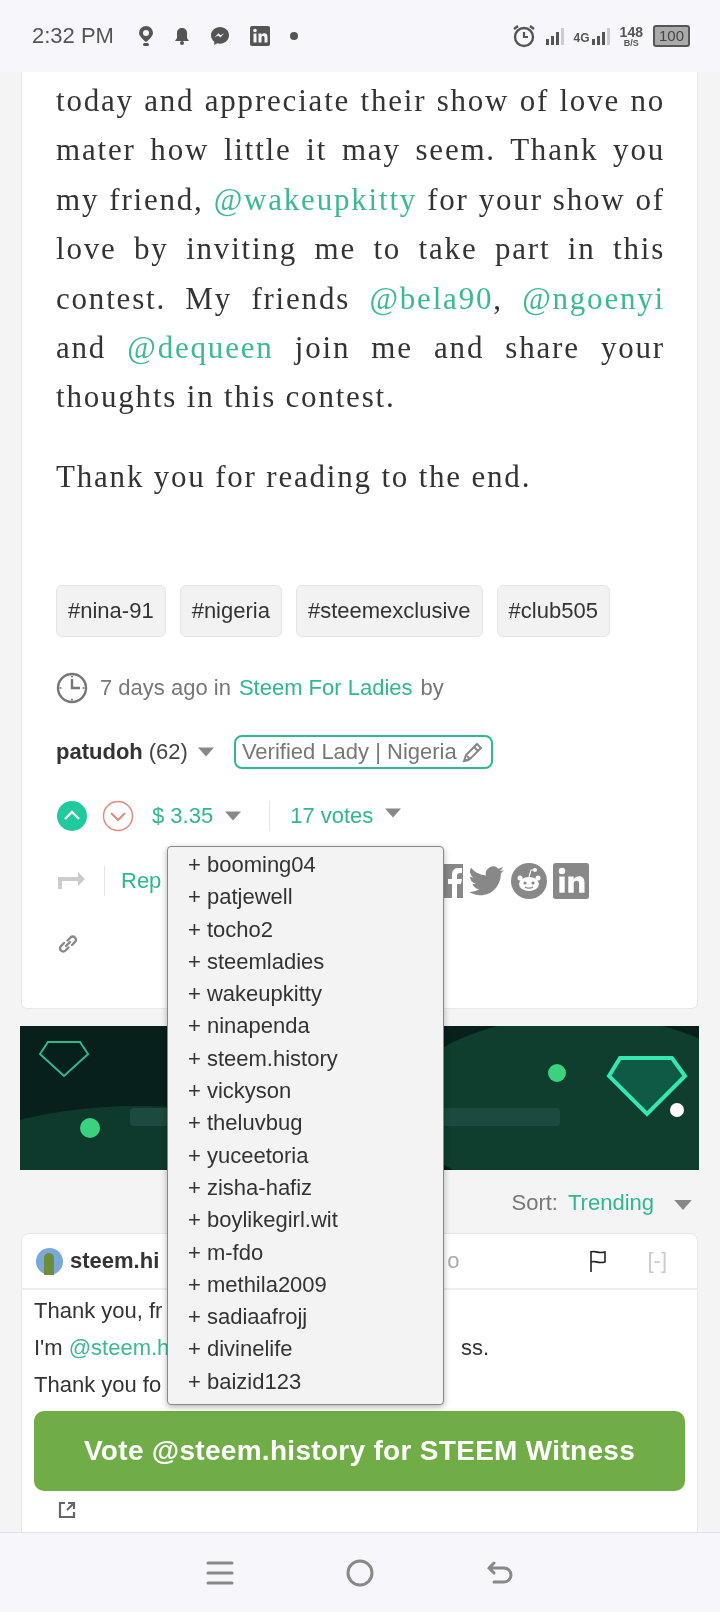 The height and width of the screenshot is (1612, 720). I want to click on clock-time: 2:32 PM, so click(73, 36).